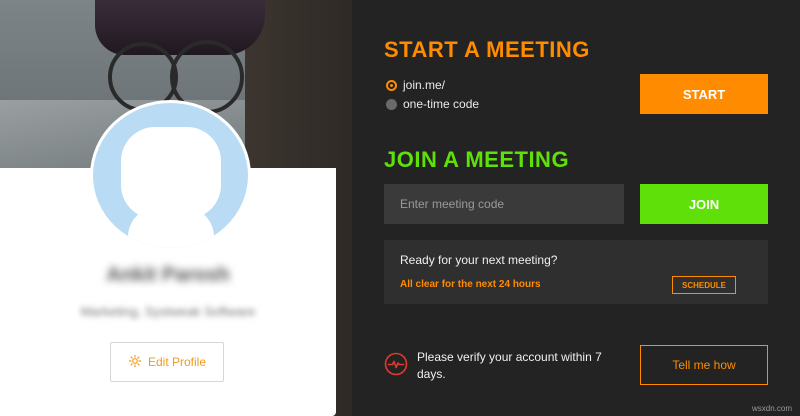 Image resolution: width=800 pixels, height=416 pixels. I want to click on watermark: wsxdn.com, so click(772, 408).